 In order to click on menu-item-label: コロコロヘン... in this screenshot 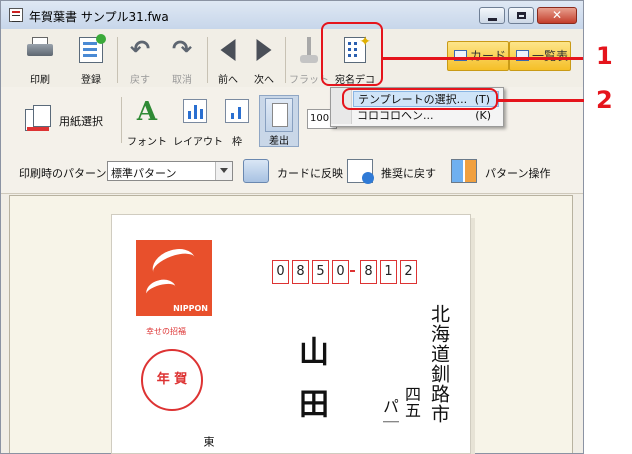, I will do `click(395, 115)`.